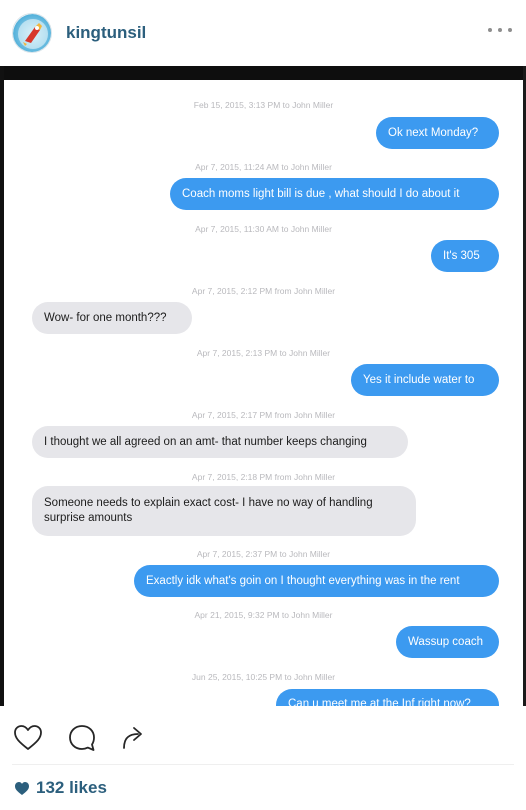 The height and width of the screenshot is (810, 526). What do you see at coordinates (71, 787) in the screenshot?
I see `likes-label: 132 likes` at bounding box center [71, 787].